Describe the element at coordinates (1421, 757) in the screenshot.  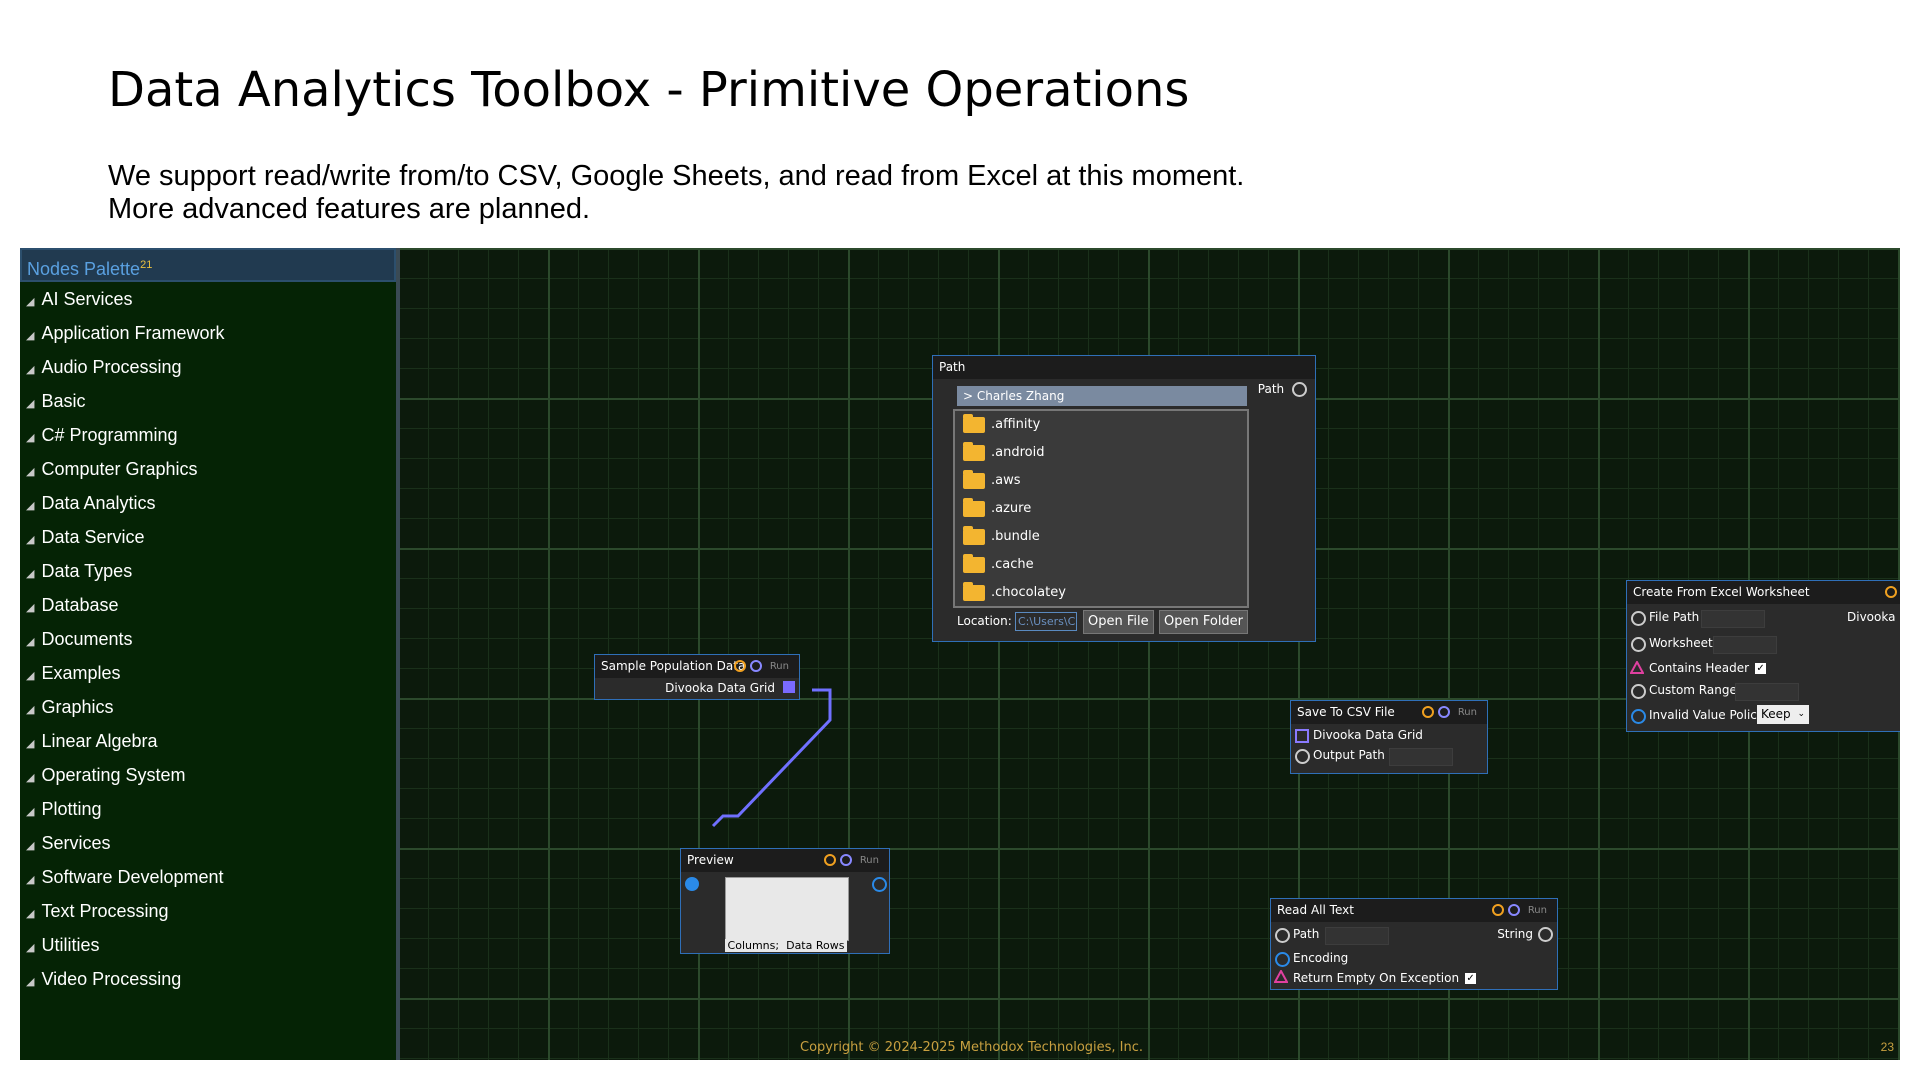
I see `output-path-field` at that location.